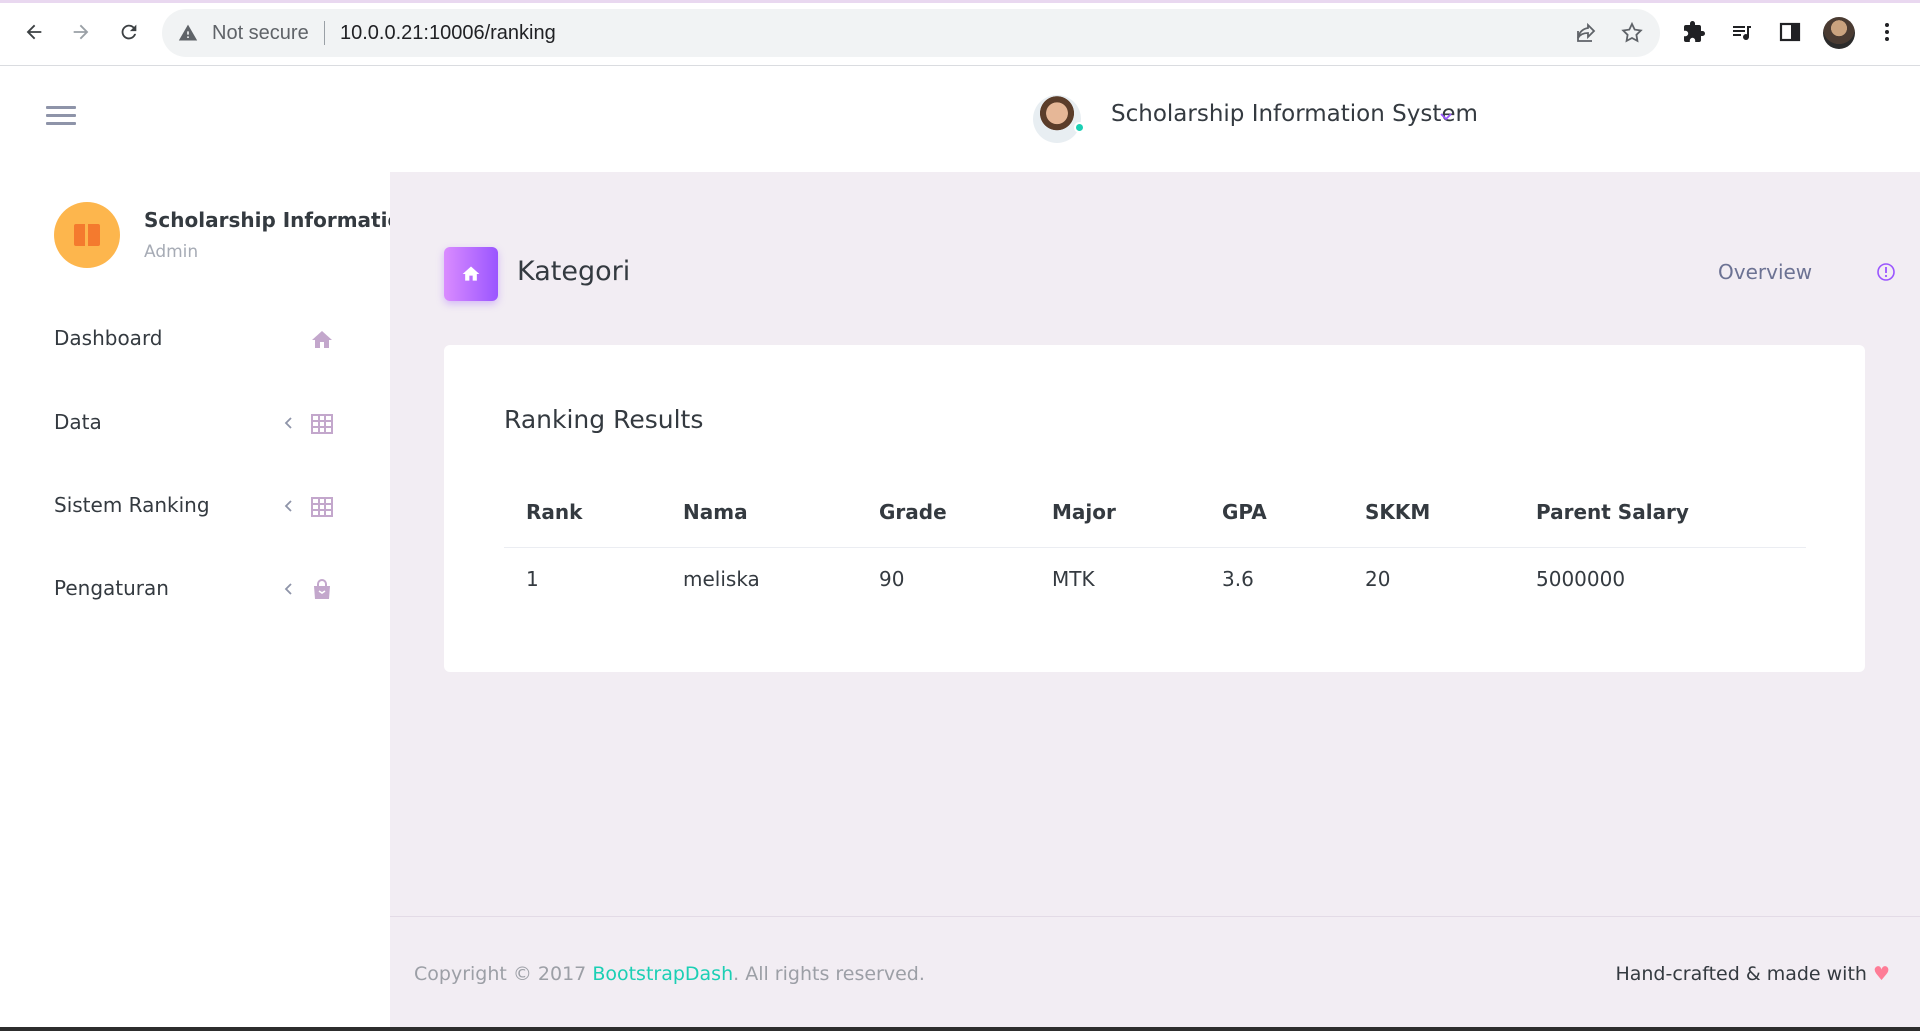 The height and width of the screenshot is (1031, 1920). Describe the element at coordinates (1378, 579) in the screenshot. I see `cell-skkm: 20` at that location.